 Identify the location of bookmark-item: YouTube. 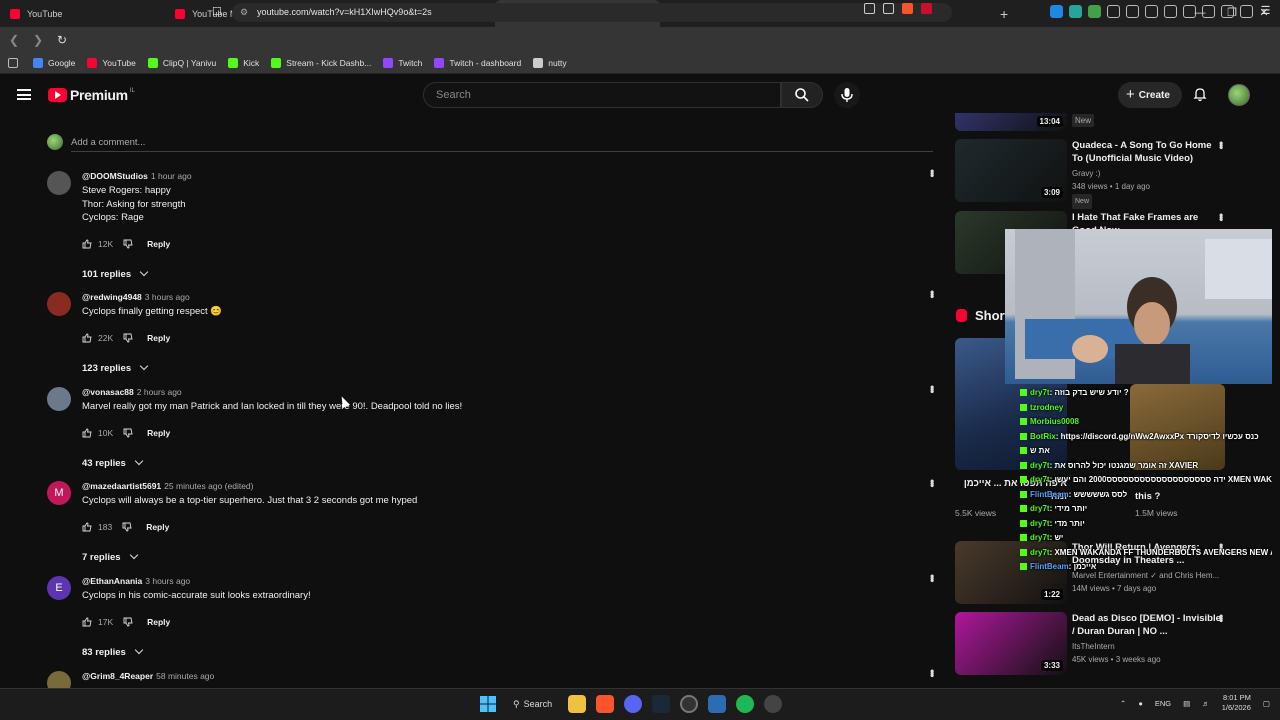
(111, 62).